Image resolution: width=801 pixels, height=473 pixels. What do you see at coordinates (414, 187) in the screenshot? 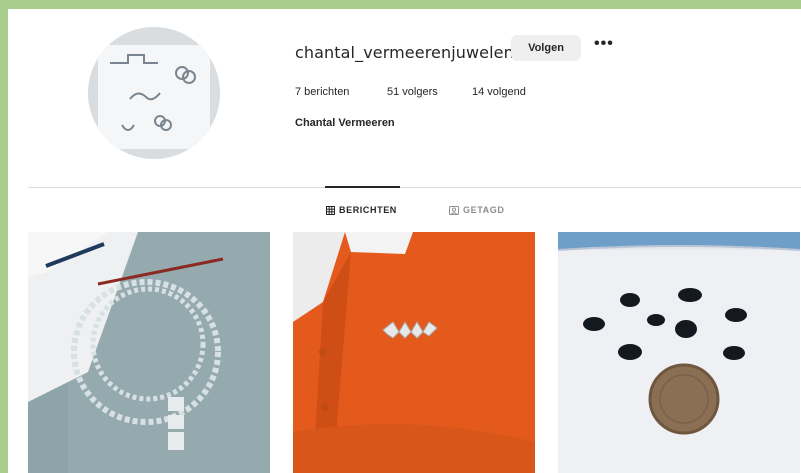
I see `profile-divider` at bounding box center [414, 187].